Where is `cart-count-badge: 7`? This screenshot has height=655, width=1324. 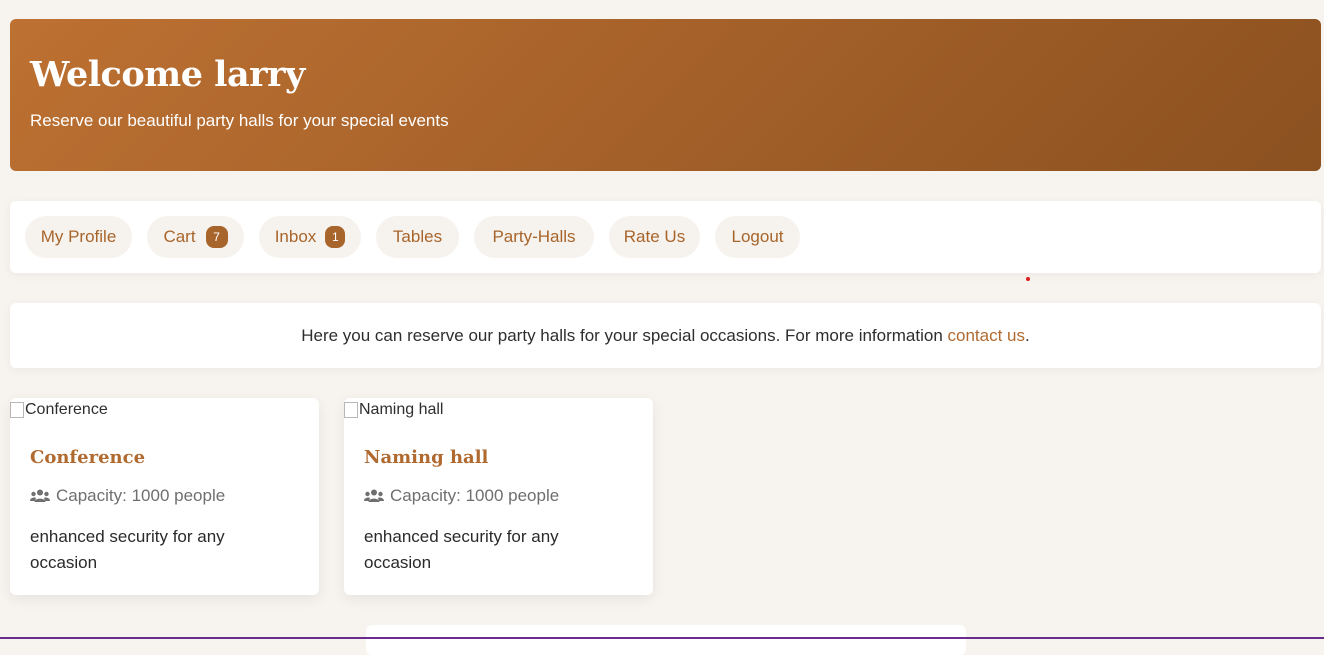 cart-count-badge: 7 is located at coordinates (216, 237).